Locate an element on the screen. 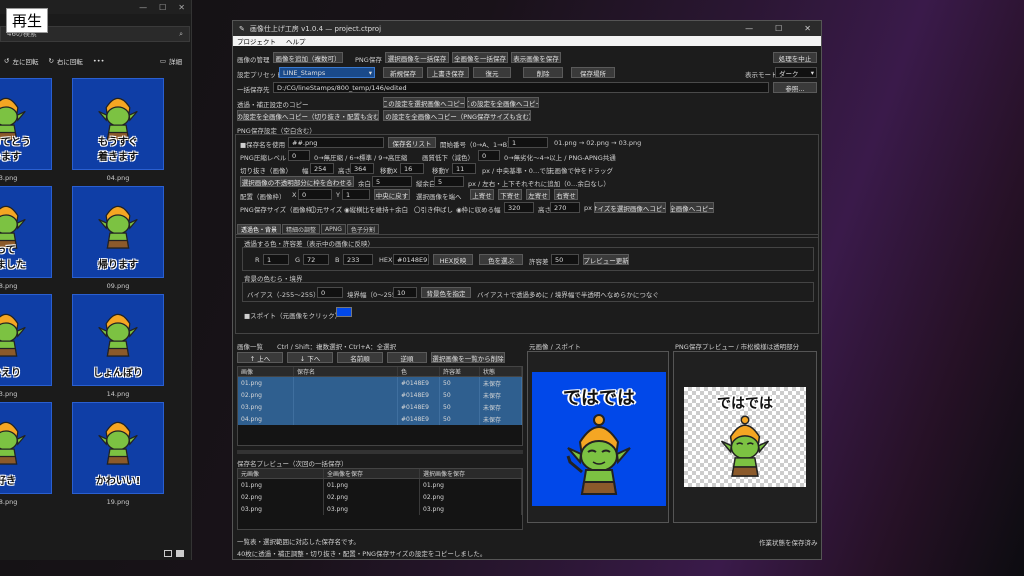 The image size is (1024, 576). grid-view-icon is located at coordinates (168, 553).